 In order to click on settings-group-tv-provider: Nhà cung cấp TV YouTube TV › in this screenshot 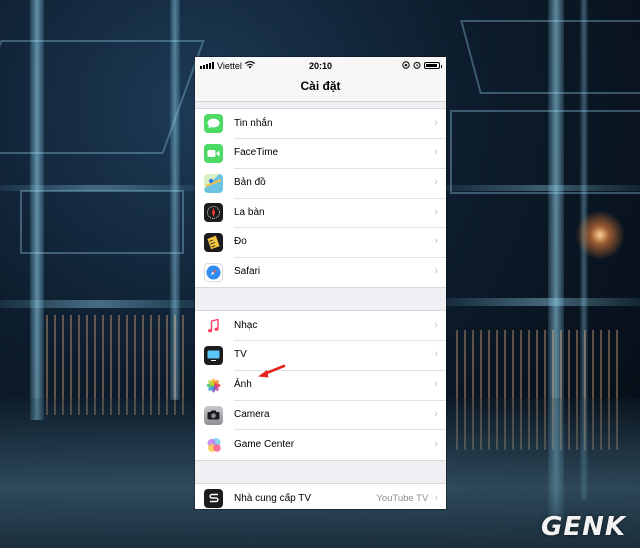, I will do `click(320, 495)`.